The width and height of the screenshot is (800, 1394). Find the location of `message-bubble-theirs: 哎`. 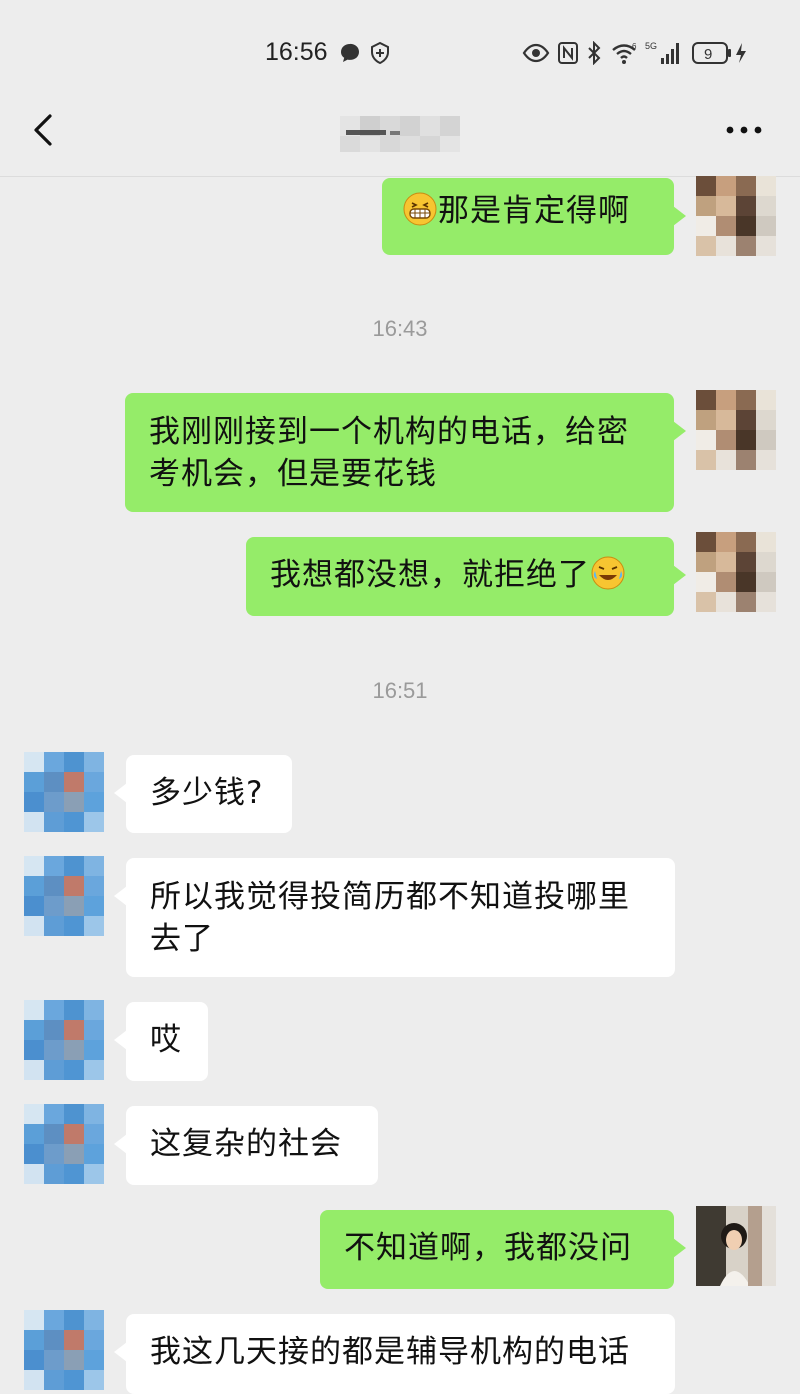

message-bubble-theirs: 哎 is located at coordinates (161, 1041).